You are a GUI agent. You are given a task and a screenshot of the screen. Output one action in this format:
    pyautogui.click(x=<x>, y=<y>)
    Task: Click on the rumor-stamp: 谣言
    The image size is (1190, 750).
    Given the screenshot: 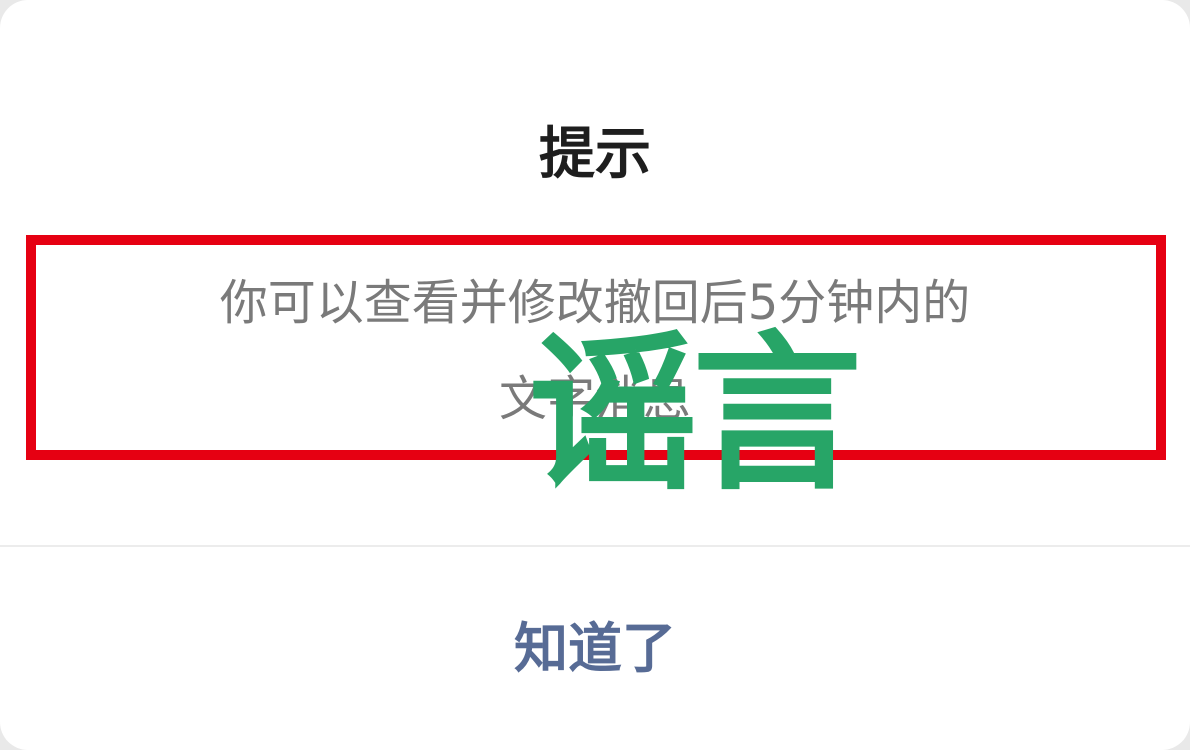 What is the action you would take?
    pyautogui.click(x=695, y=415)
    